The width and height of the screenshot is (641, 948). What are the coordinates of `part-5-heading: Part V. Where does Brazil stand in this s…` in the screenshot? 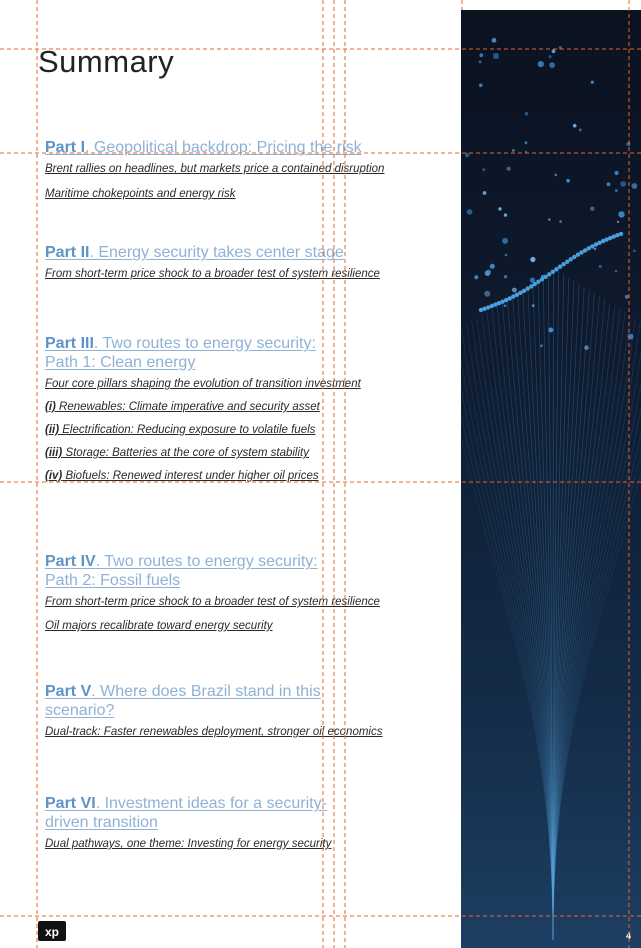 It's located at (230, 701).